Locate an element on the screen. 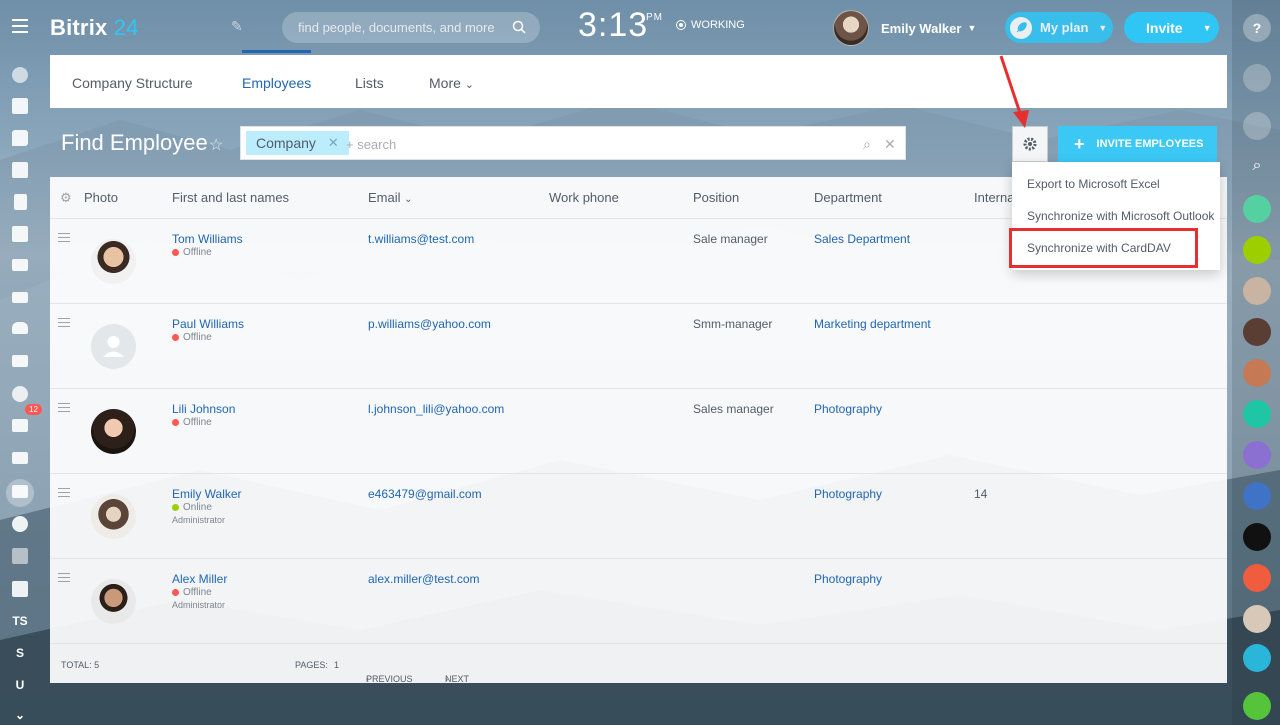 Image resolution: width=1280 pixels, height=725 pixels. invite-button: Invite ▼ is located at coordinates (1171, 27).